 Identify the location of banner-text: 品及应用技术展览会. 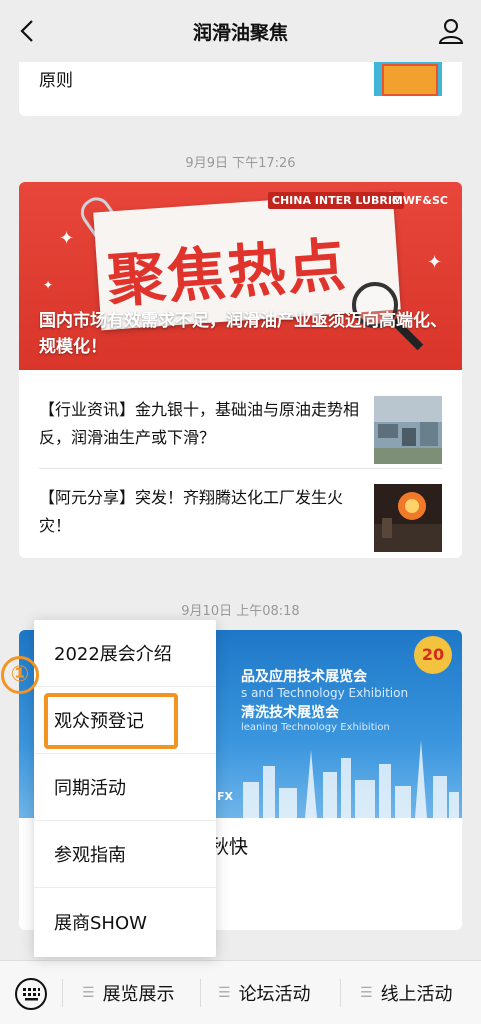
(304, 677).